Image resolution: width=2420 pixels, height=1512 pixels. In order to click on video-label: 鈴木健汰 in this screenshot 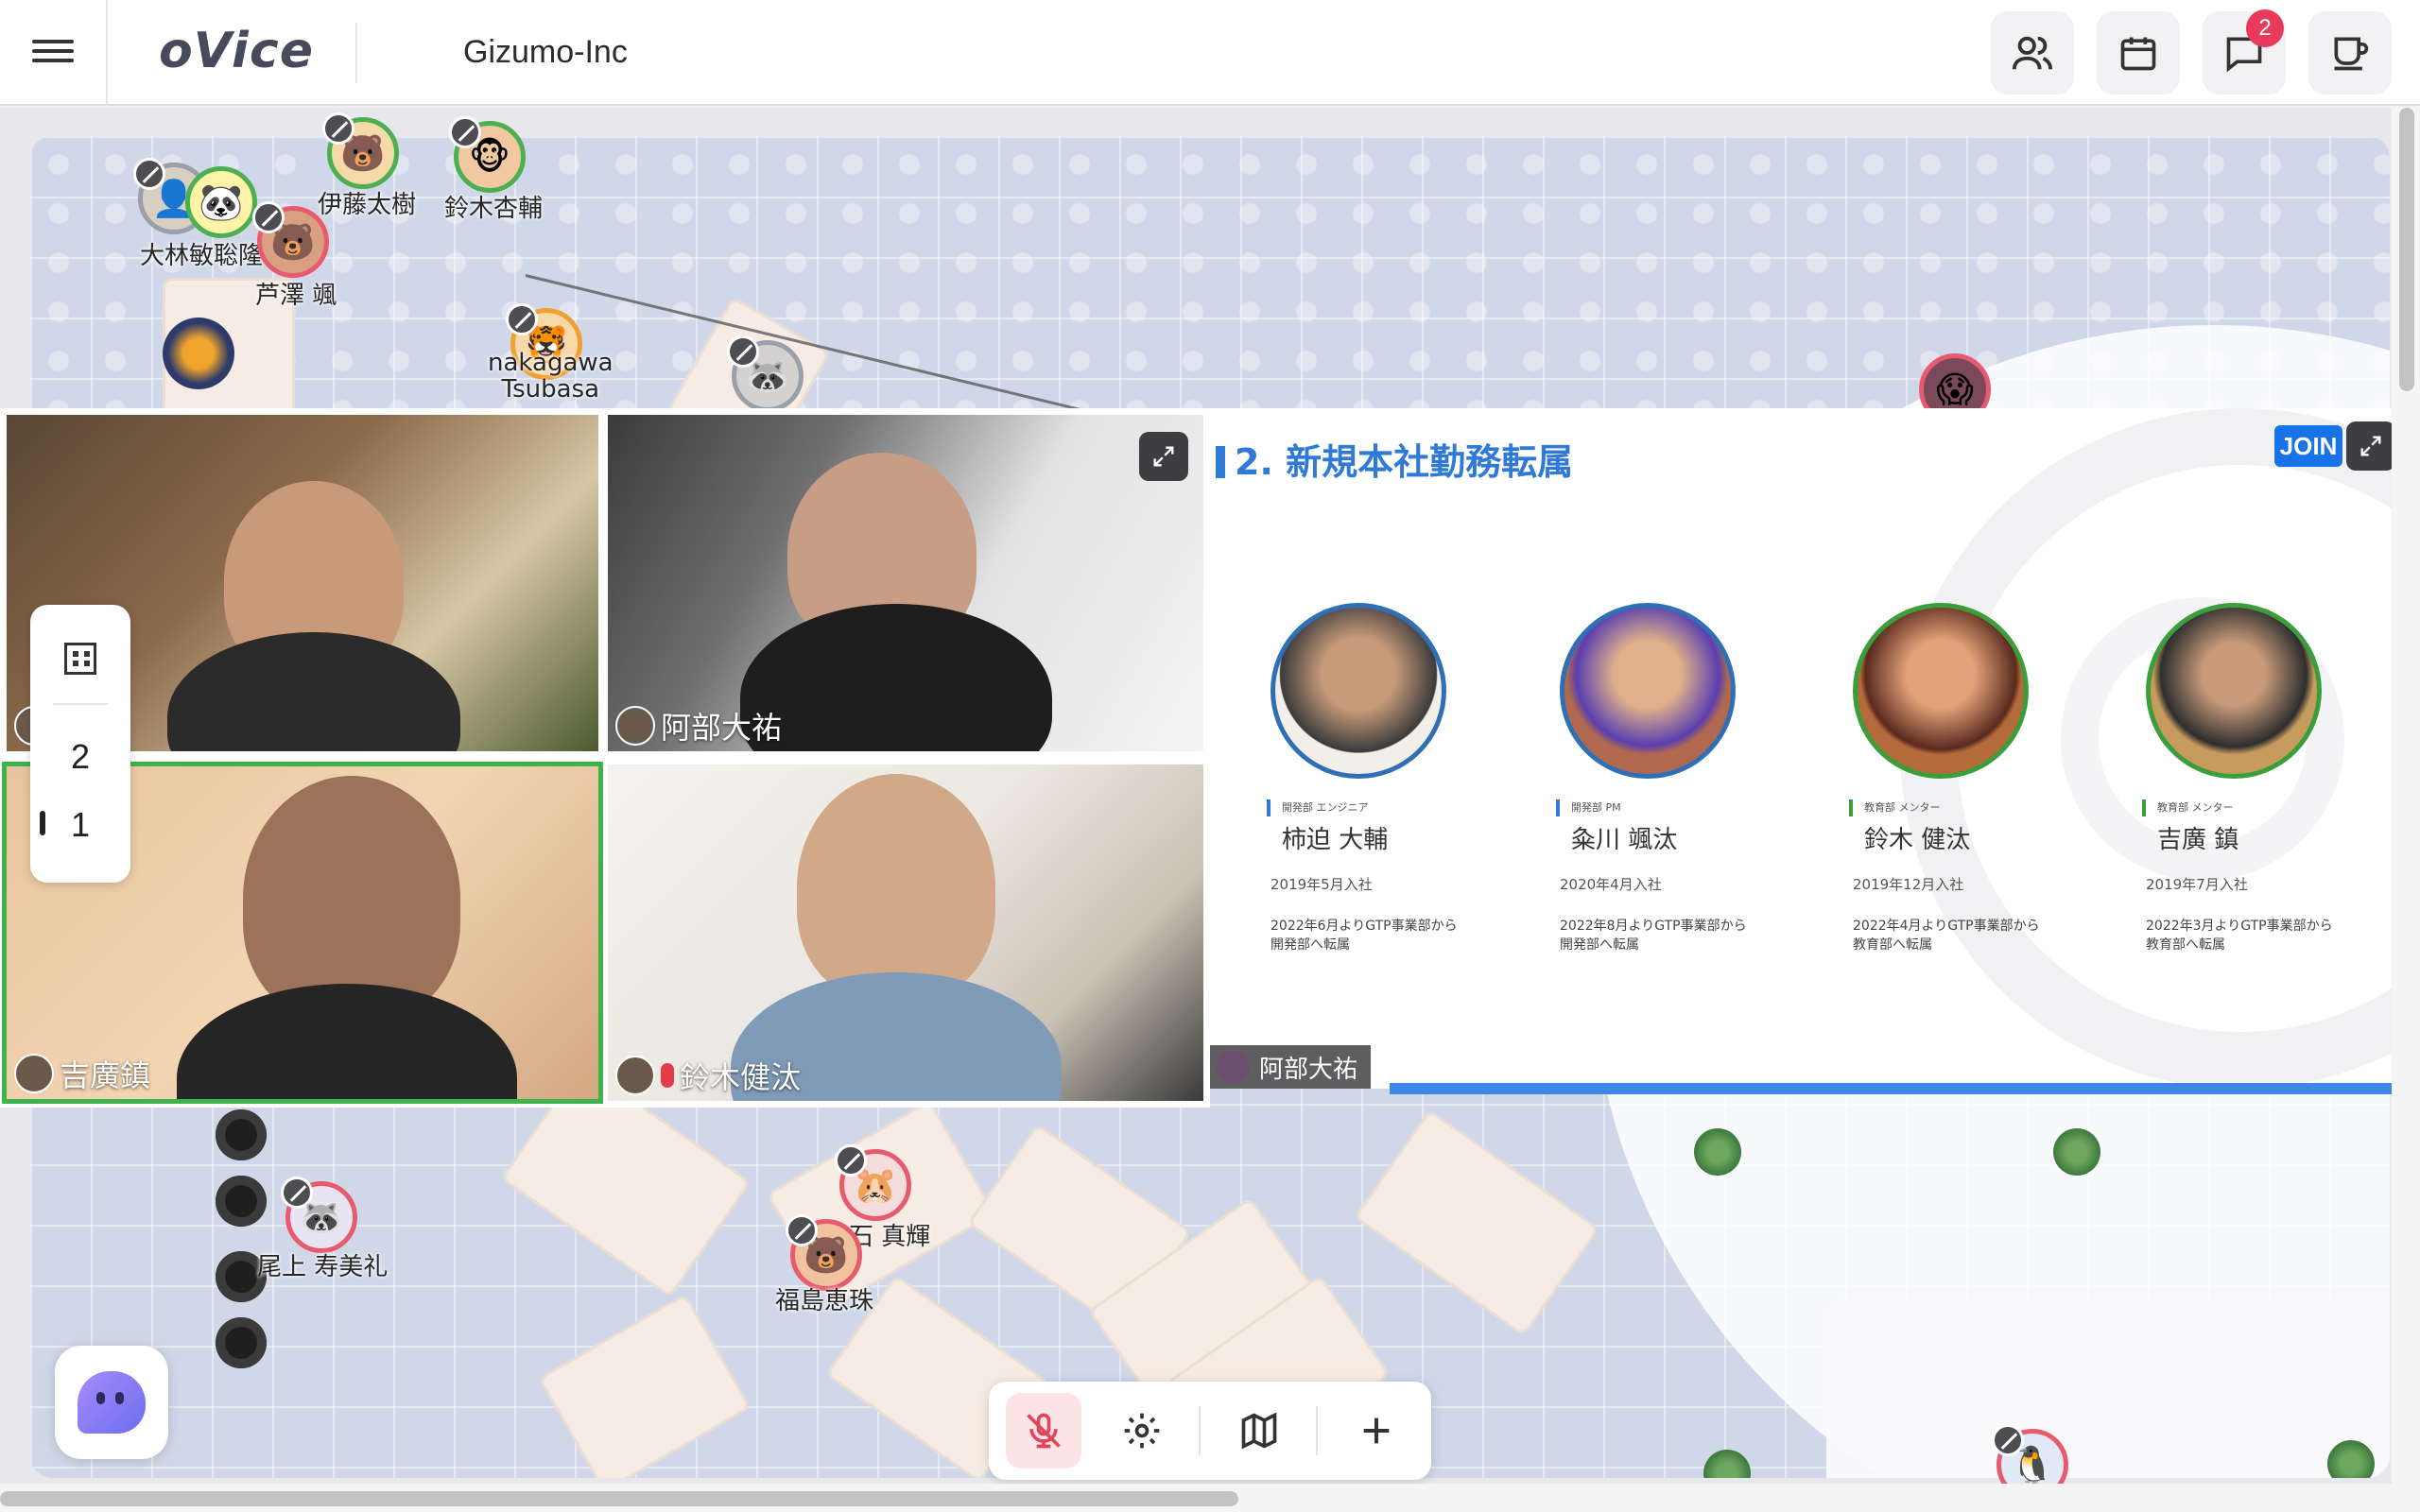, I will do `click(708, 1075)`.